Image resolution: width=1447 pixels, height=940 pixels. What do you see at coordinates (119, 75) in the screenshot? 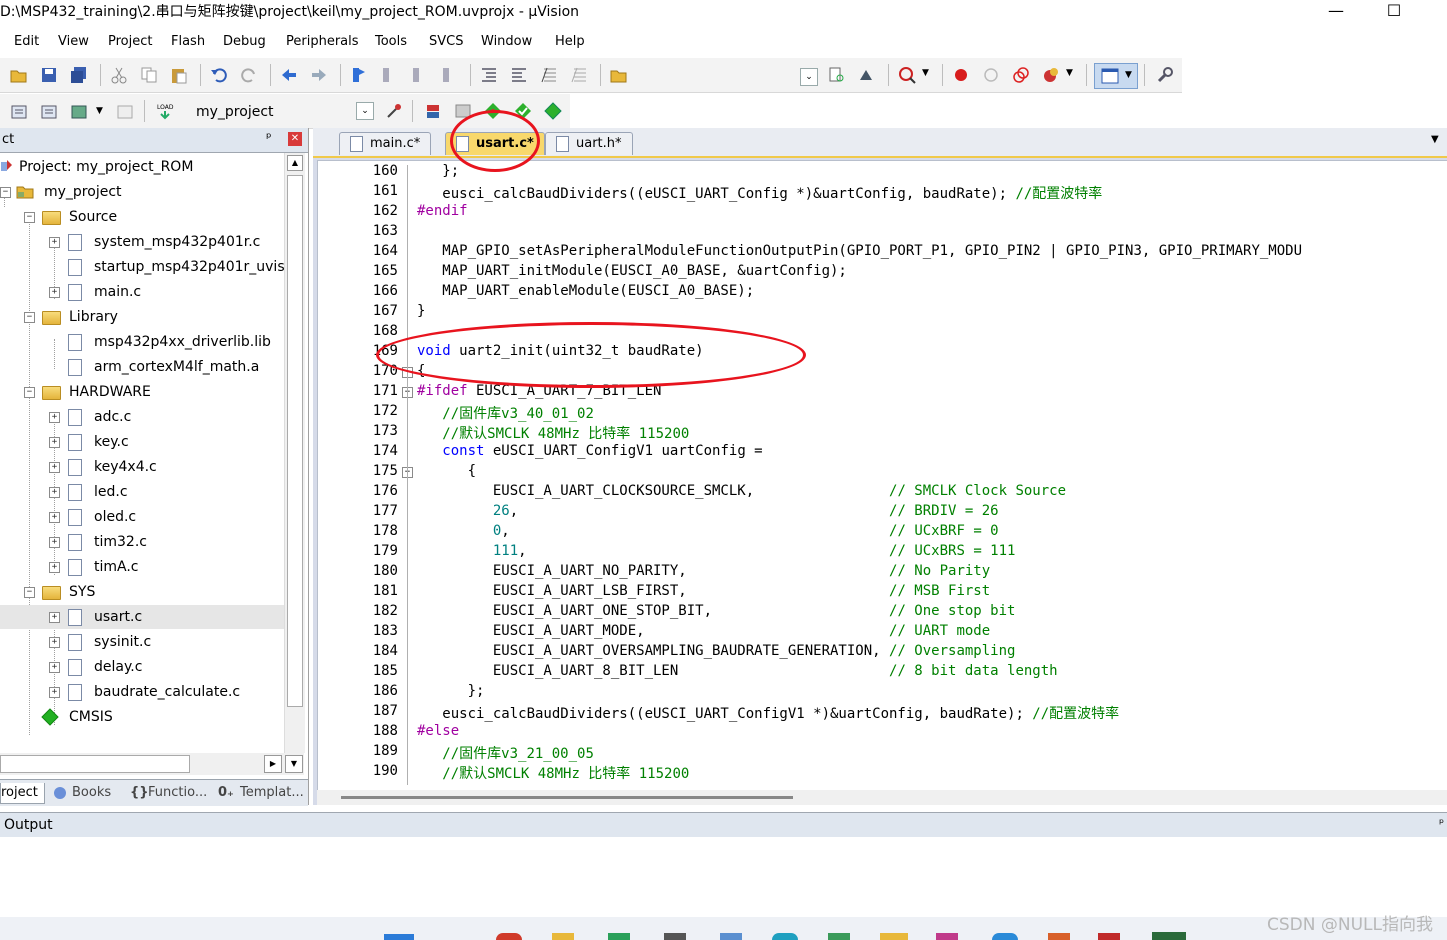
I see `cut-icon` at bounding box center [119, 75].